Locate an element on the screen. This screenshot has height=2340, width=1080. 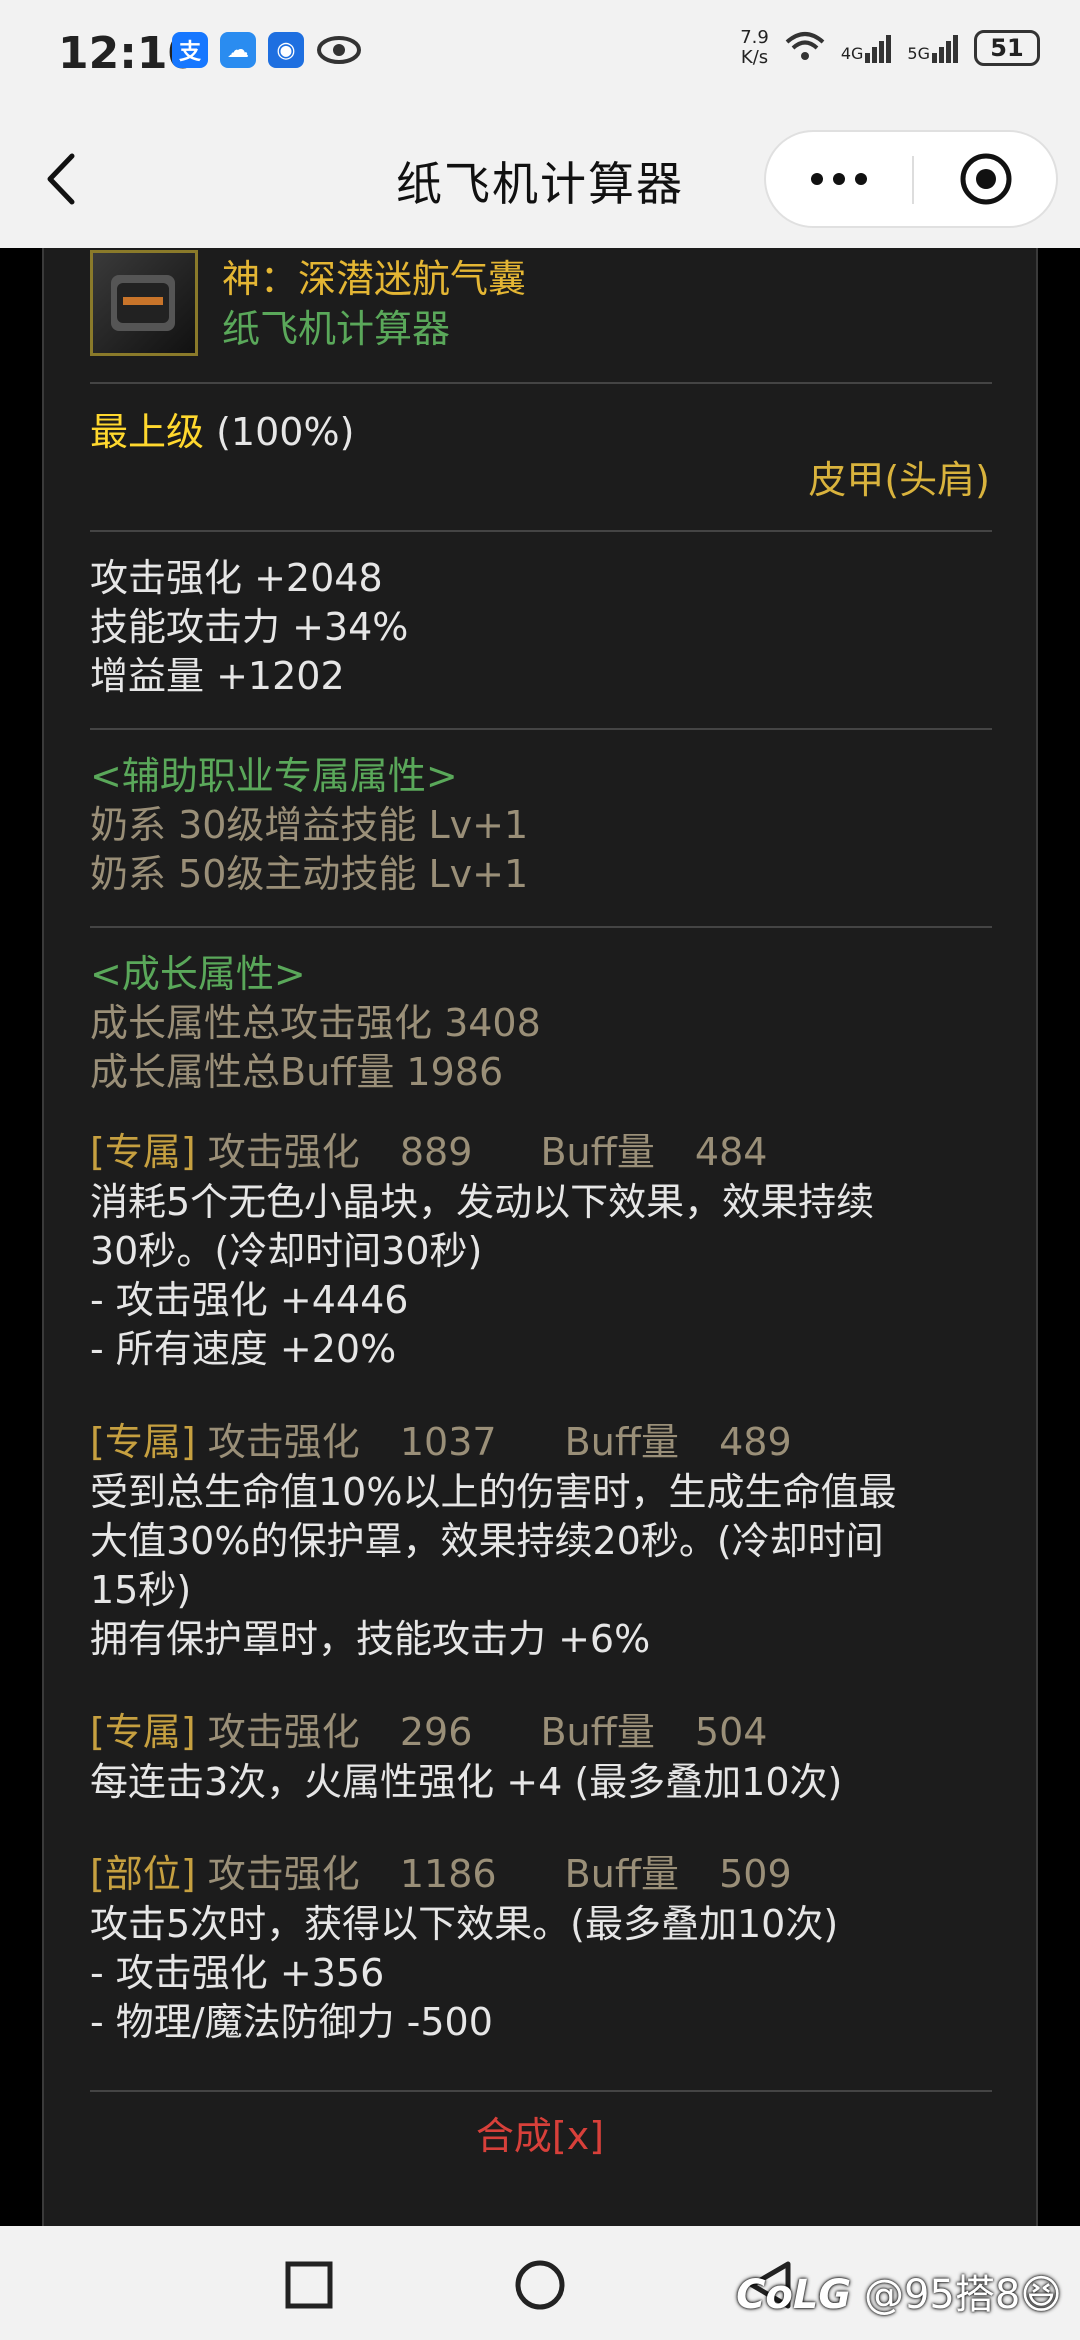
wifi-icon is located at coordinates (805, 48).